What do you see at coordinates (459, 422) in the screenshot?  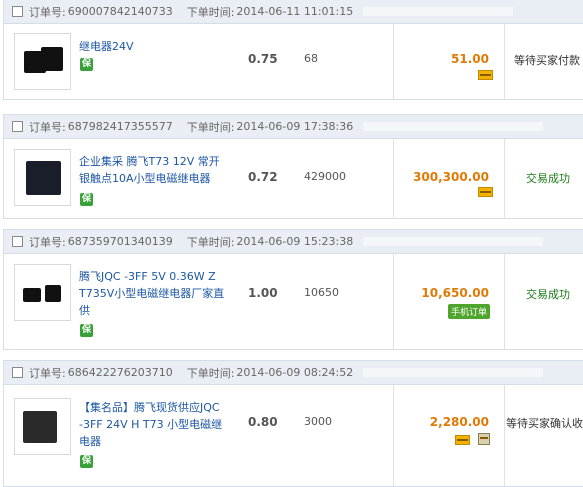 I see `total-amount: 2,280.00` at bounding box center [459, 422].